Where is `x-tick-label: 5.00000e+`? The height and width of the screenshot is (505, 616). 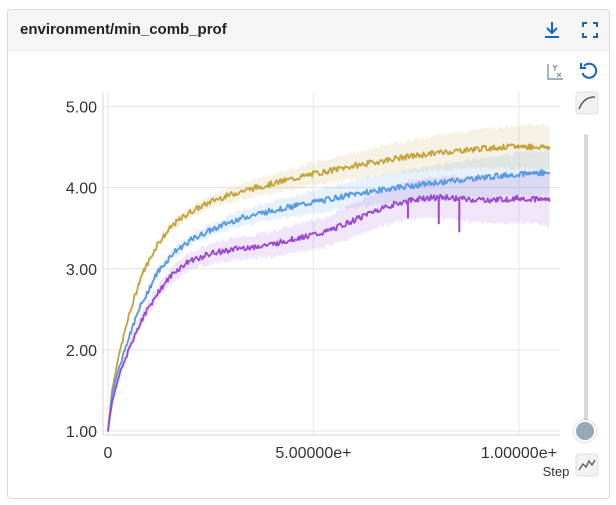 x-tick-label: 5.00000e+ is located at coordinates (313, 453).